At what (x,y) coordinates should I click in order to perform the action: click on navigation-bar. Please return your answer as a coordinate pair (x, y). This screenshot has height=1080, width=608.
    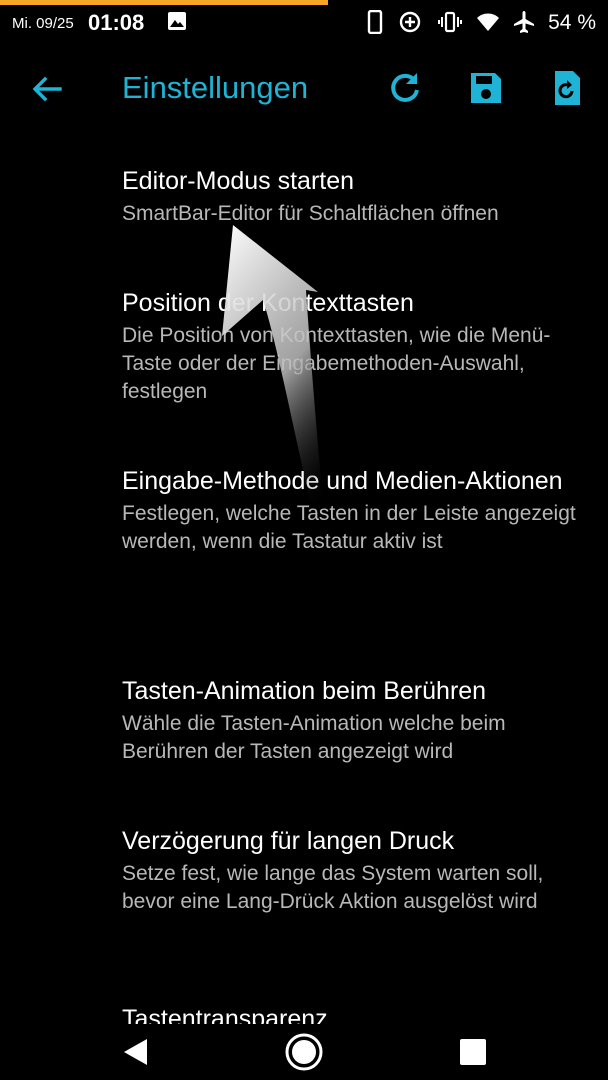
    Looking at the image, I should click on (304, 1052).